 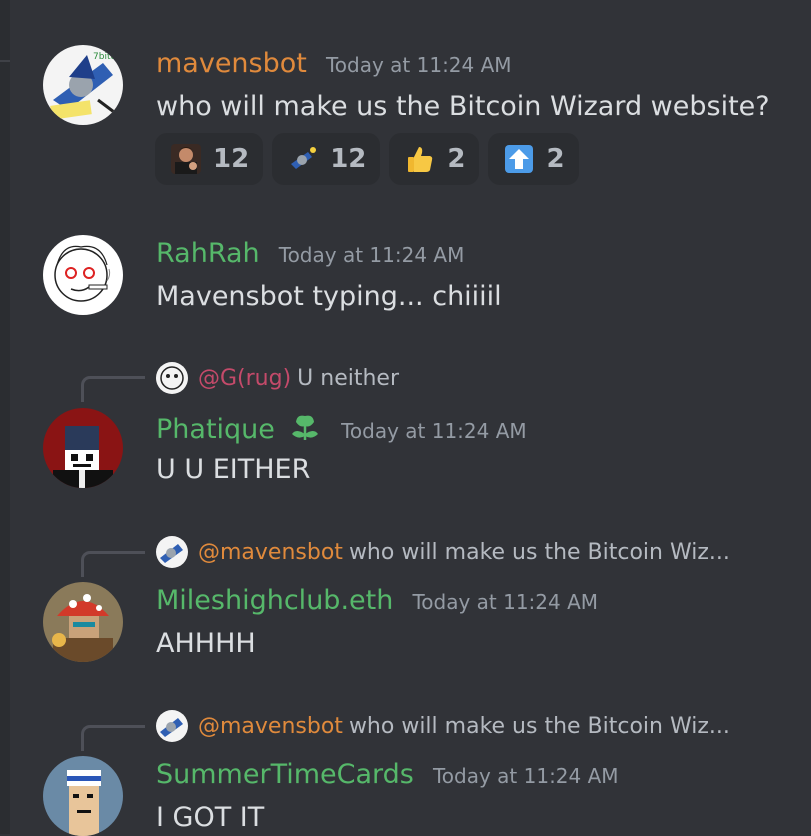 I want to click on rug-avatar-icon, so click(x=172, y=378).